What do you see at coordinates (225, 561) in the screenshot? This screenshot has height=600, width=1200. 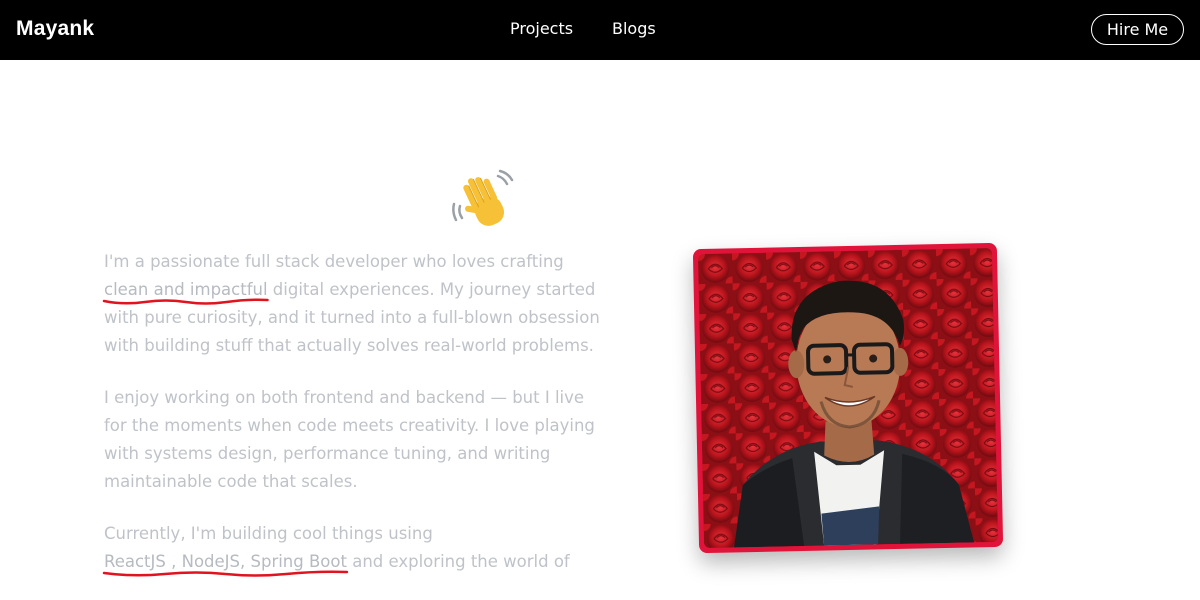 I see `highlight-tech-stack: ReactJS , NodeJS, Spring Boot` at bounding box center [225, 561].